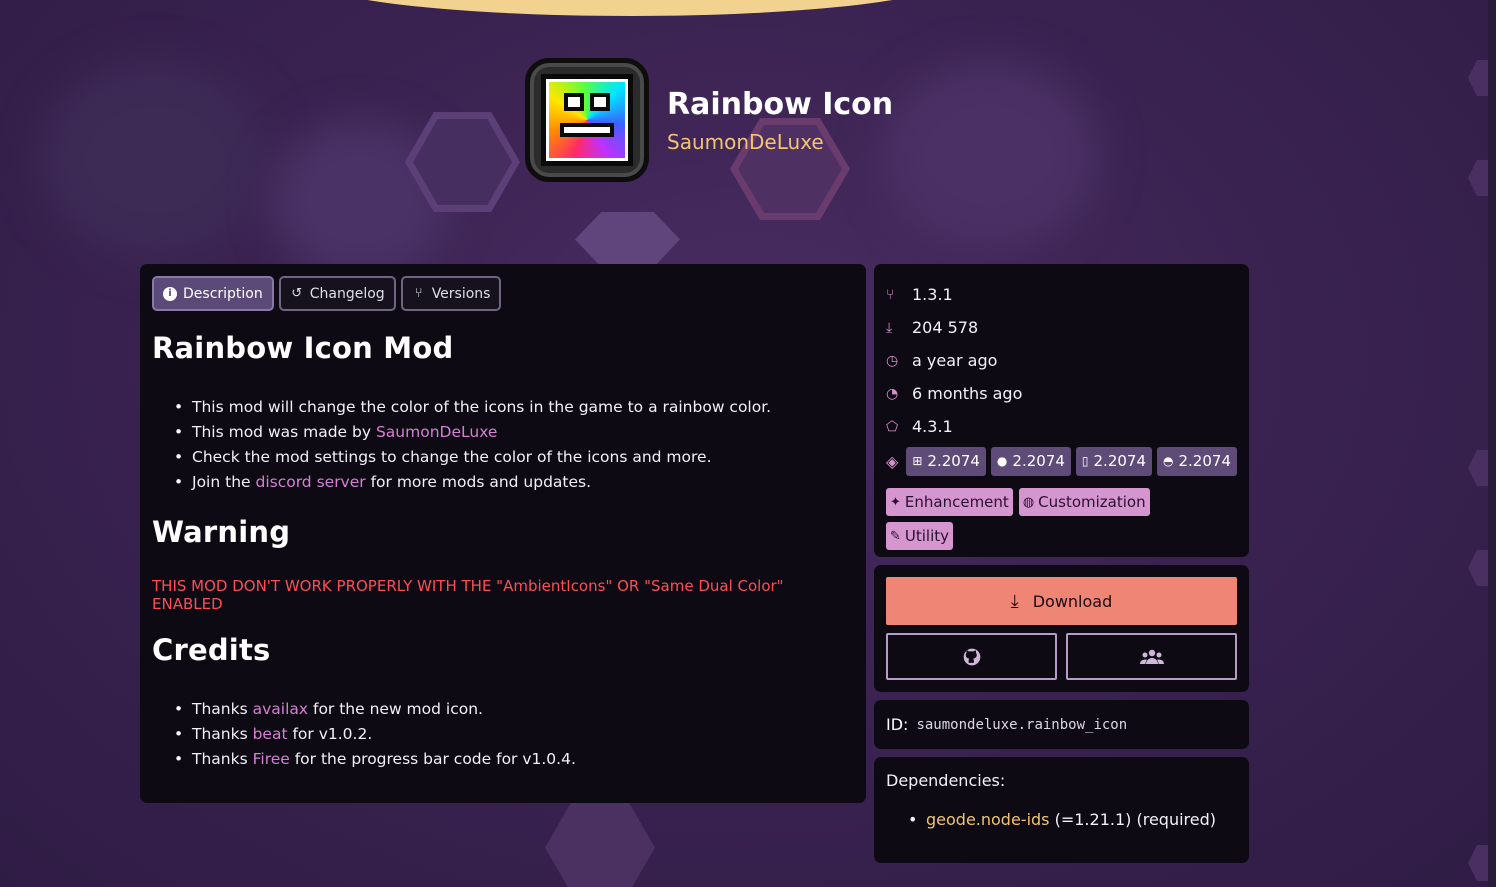 The image size is (1496, 887). What do you see at coordinates (1061, 294) in the screenshot?
I see `version-row: ⑂ 1.3.1` at bounding box center [1061, 294].